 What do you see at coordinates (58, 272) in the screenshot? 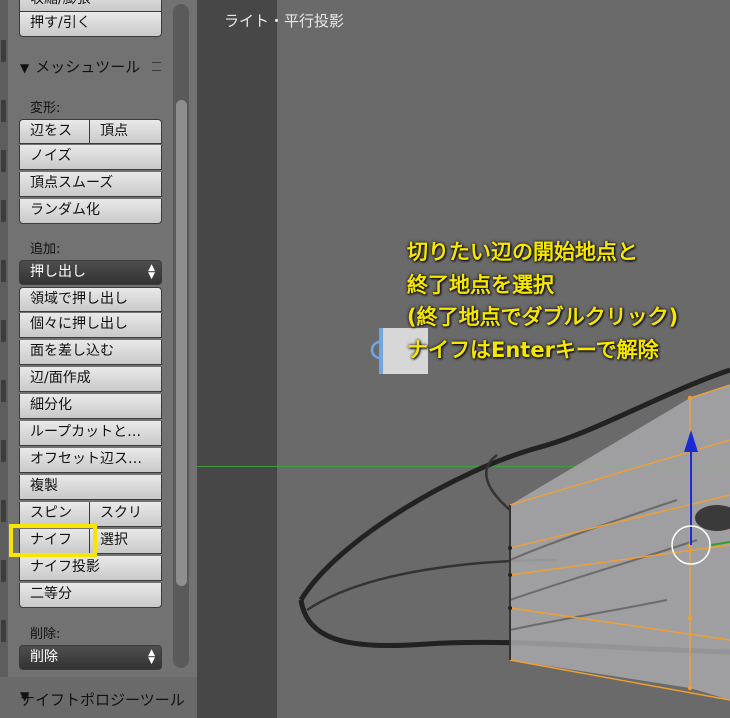
I see `extrude-select-value: 押し出し` at bounding box center [58, 272].